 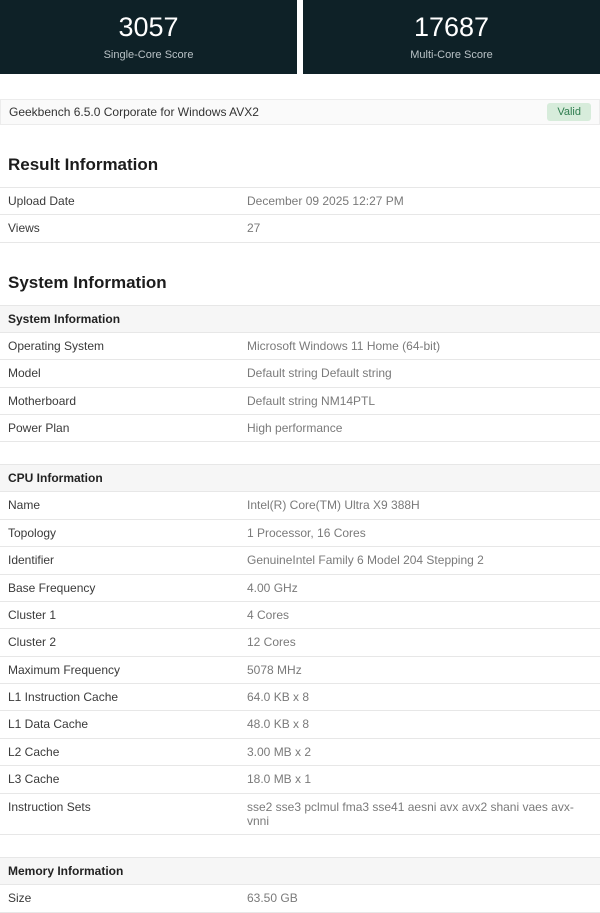 I want to click on table-row: L1 Instruction Cache 64.0 KB x 8, so click(x=300, y=698).